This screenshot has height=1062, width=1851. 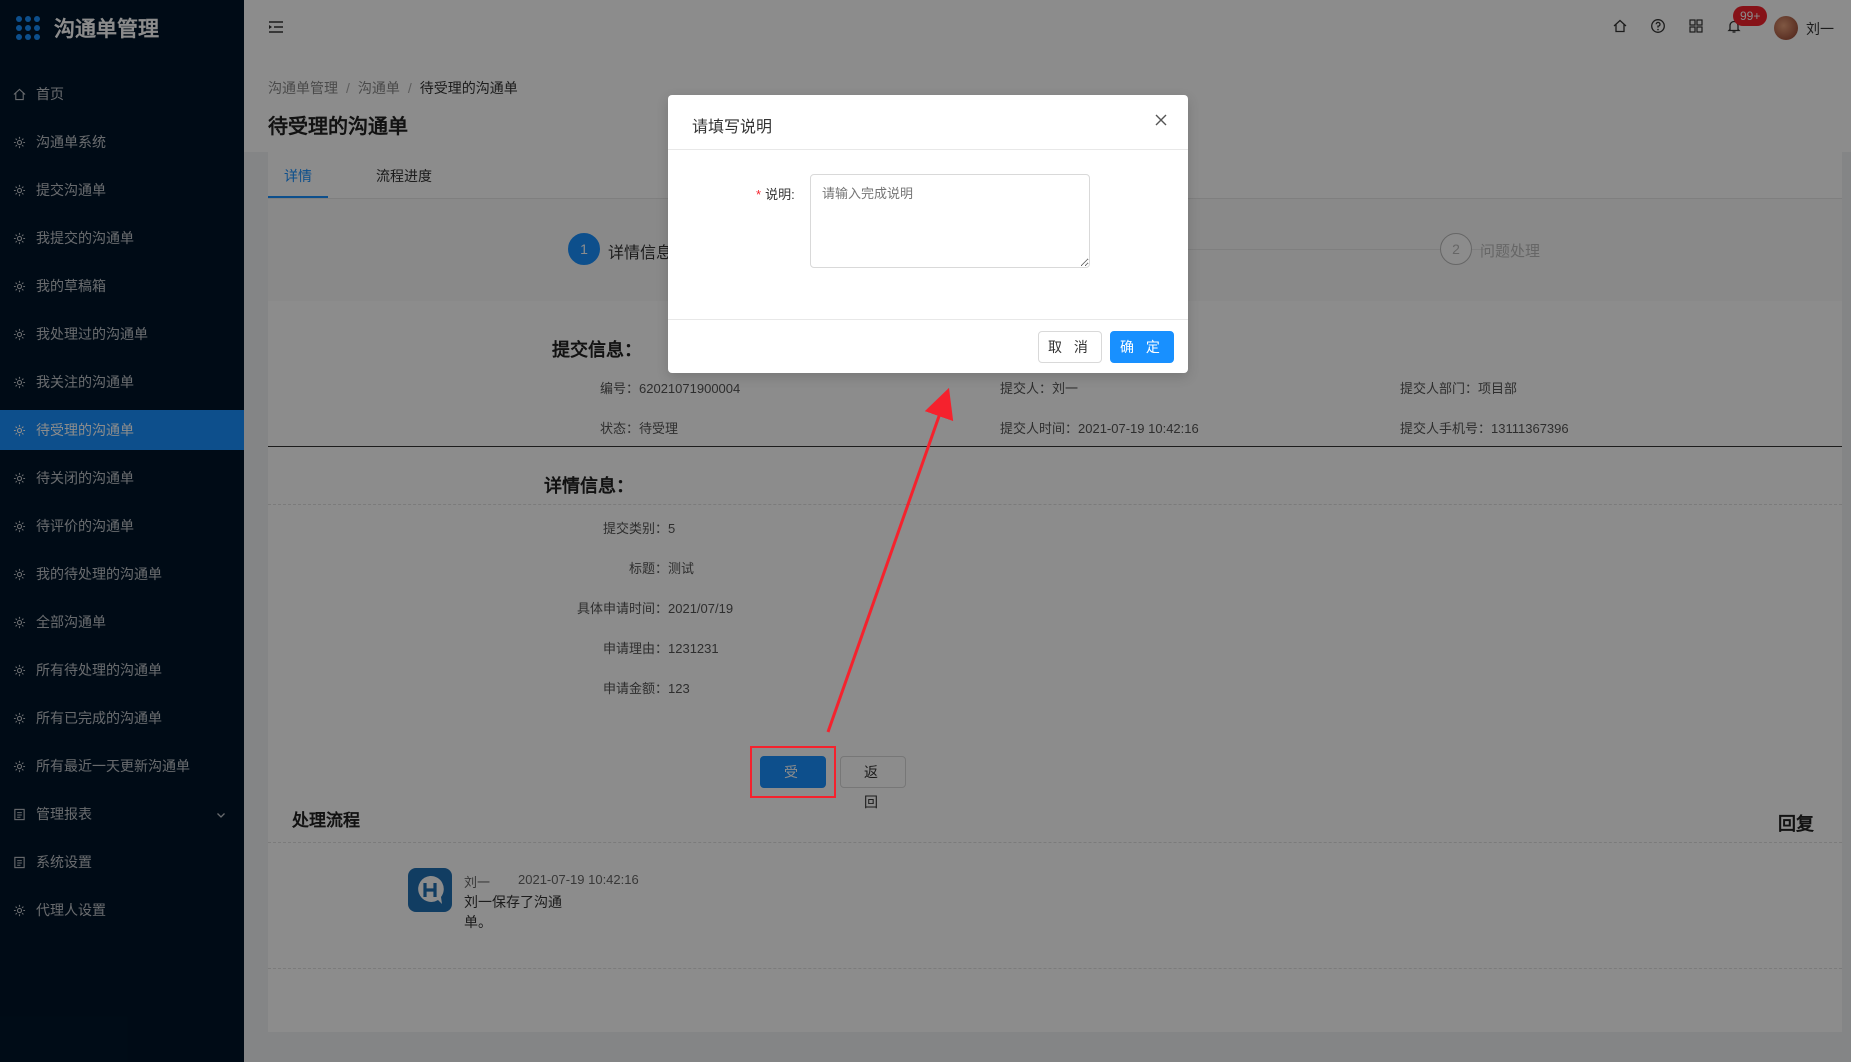 What do you see at coordinates (950, 221) in the screenshot?
I see `explanation-textarea` at bounding box center [950, 221].